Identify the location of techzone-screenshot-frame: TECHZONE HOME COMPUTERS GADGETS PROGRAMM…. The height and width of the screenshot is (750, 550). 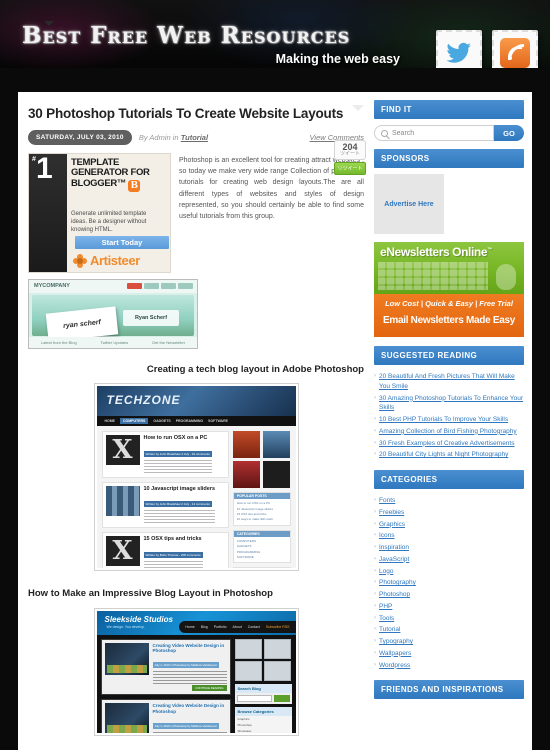
(196, 477).